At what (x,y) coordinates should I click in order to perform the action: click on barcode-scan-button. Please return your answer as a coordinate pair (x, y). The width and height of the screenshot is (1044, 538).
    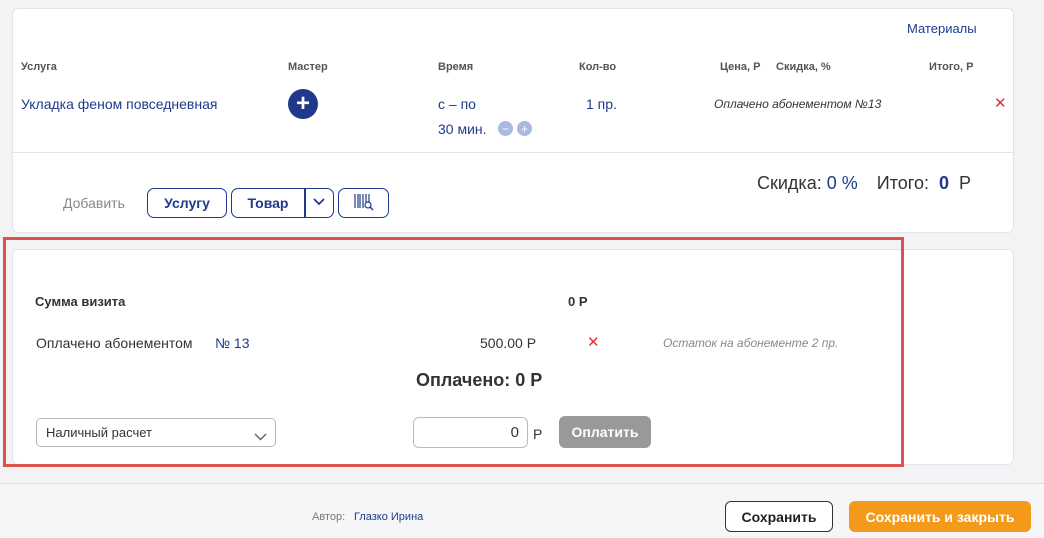
    Looking at the image, I should click on (363, 203).